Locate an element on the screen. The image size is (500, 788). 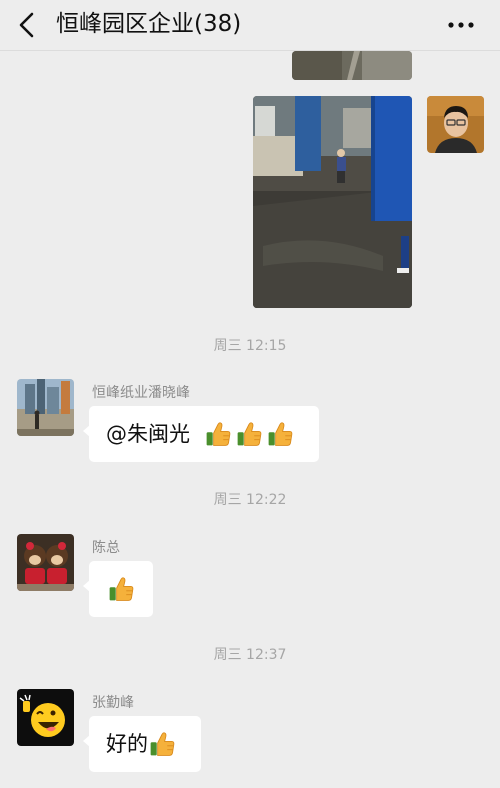
image-message-partial is located at coordinates (352, 65).